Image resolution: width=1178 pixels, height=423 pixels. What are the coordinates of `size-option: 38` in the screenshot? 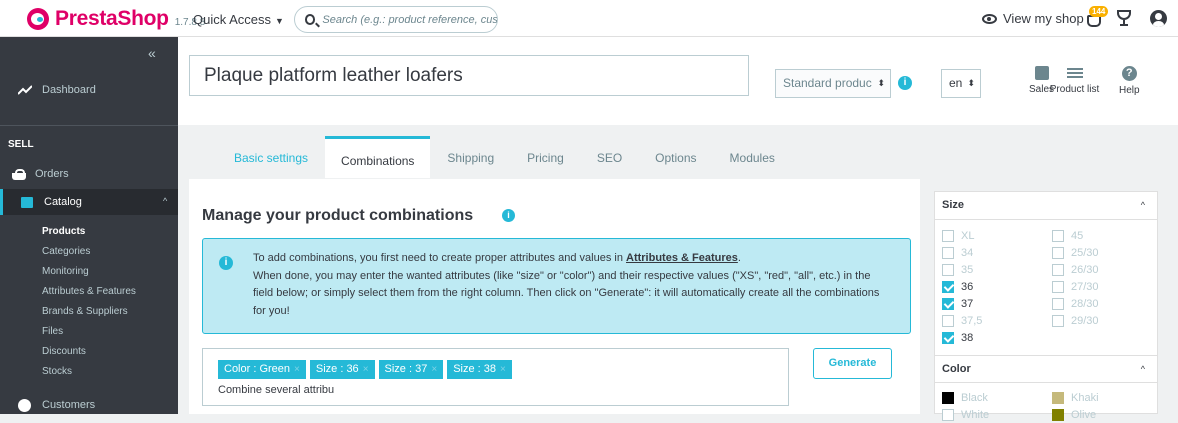 It's located at (962, 337).